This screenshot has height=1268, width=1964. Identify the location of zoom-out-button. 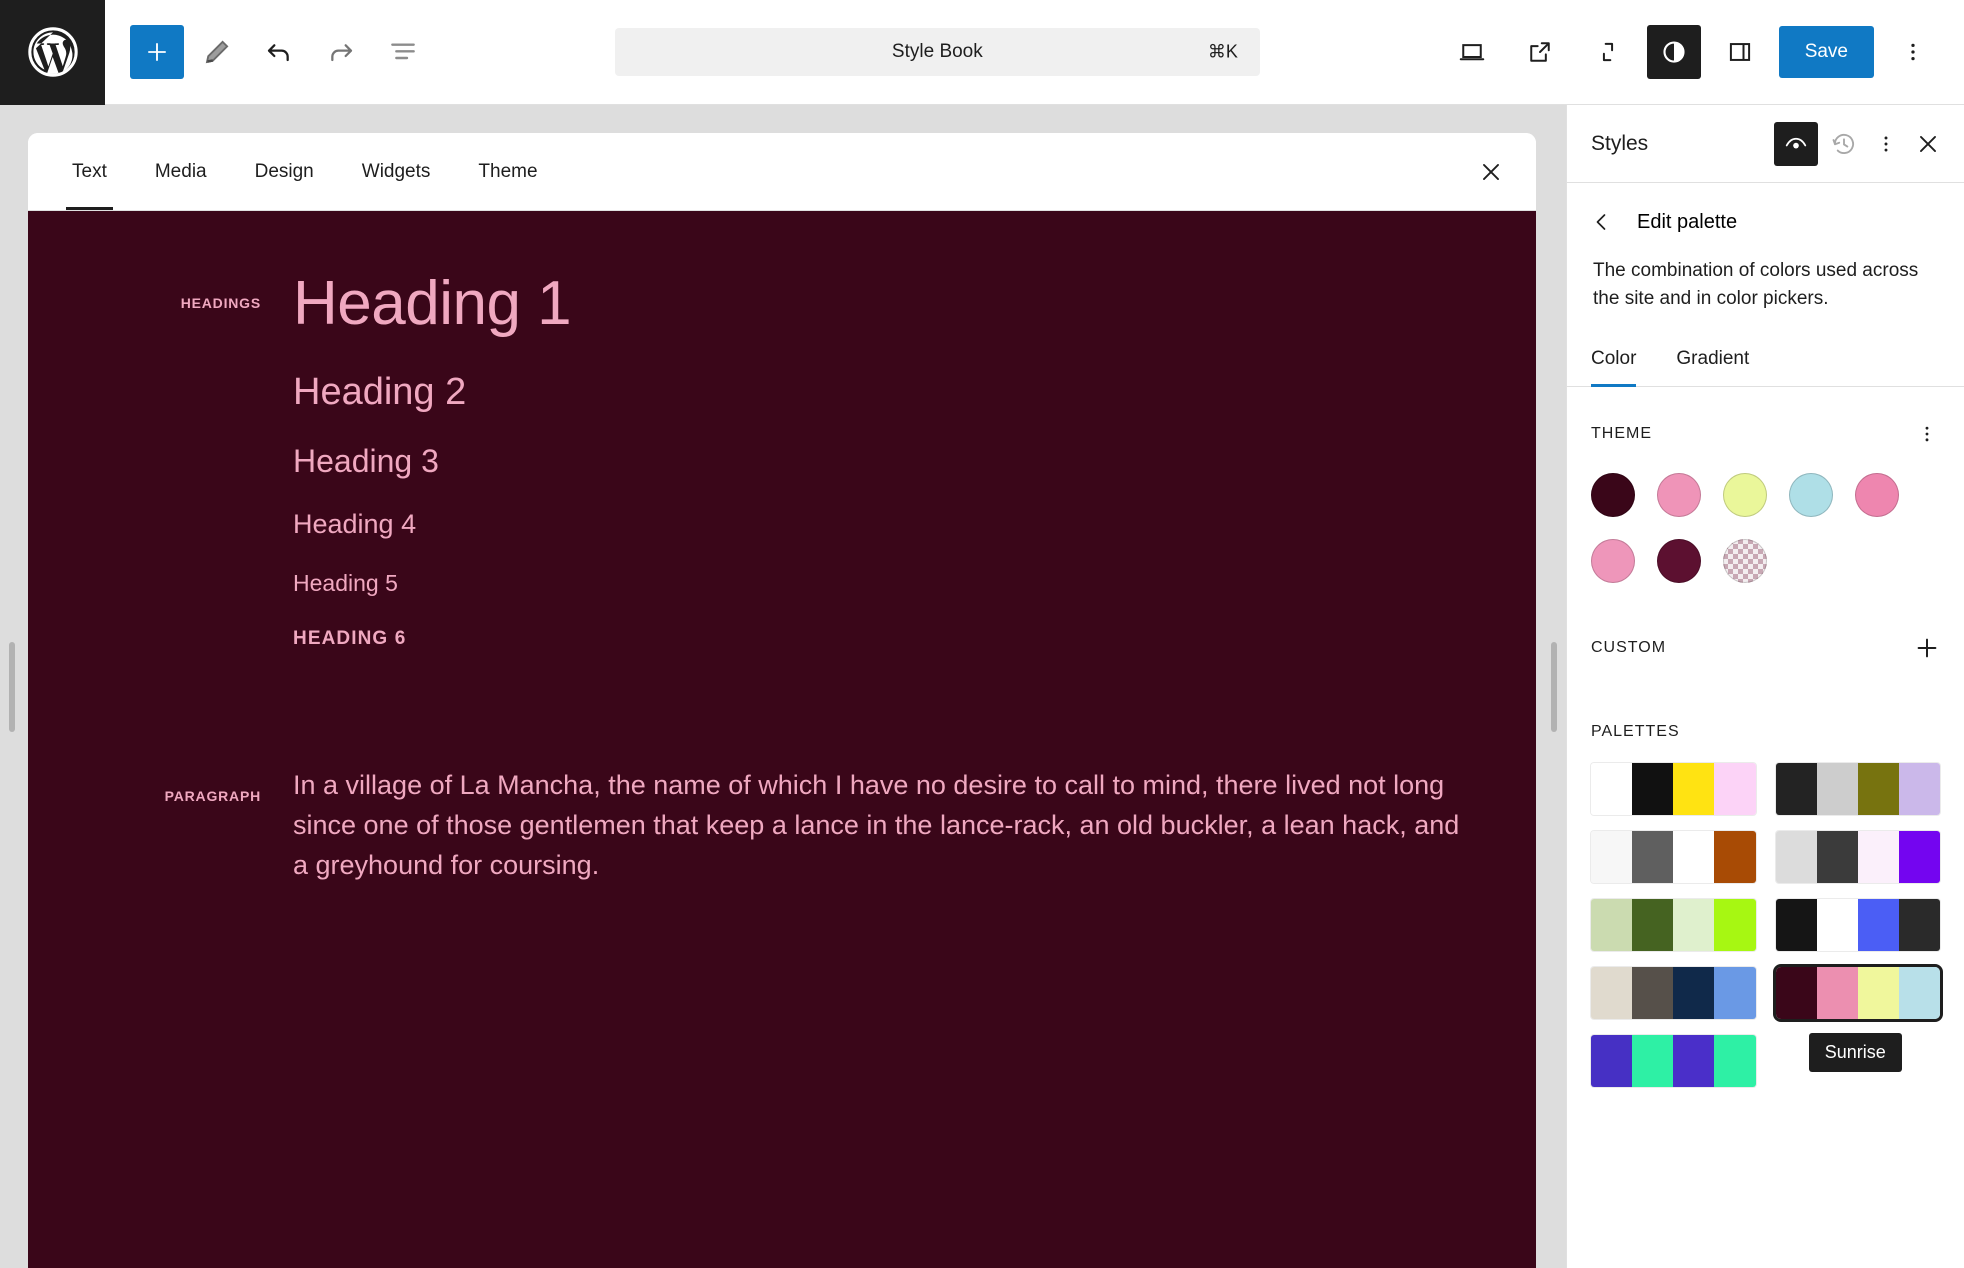
(1608, 52).